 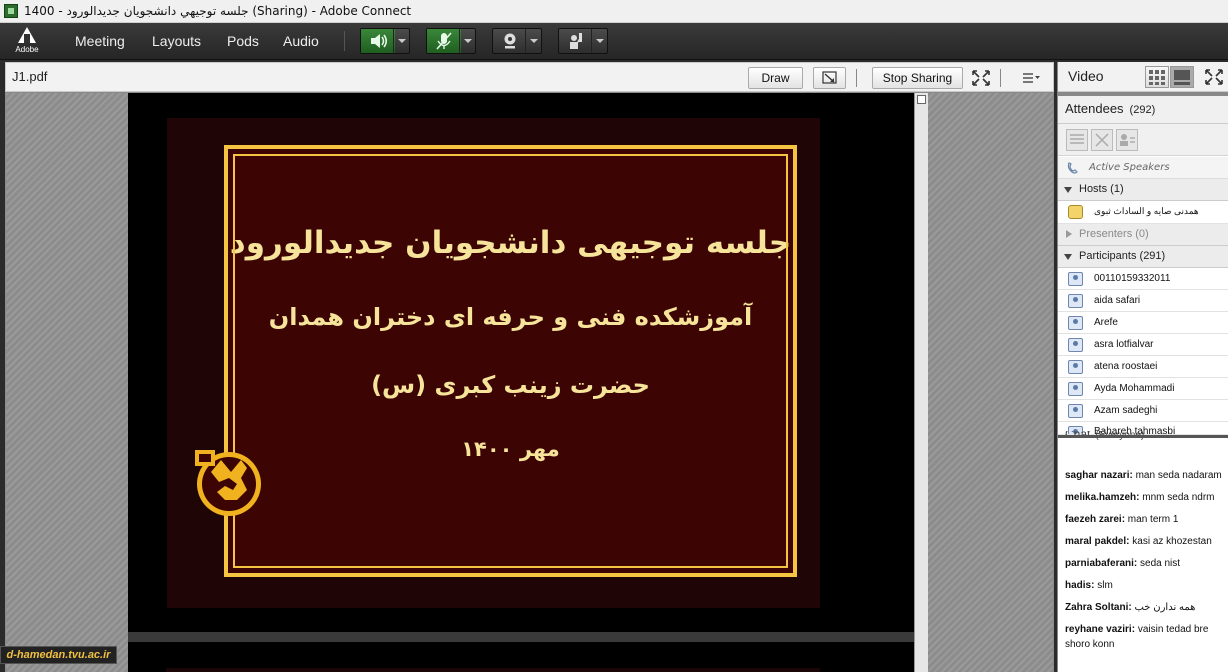 I want to click on microphone-button, so click(x=451, y=41).